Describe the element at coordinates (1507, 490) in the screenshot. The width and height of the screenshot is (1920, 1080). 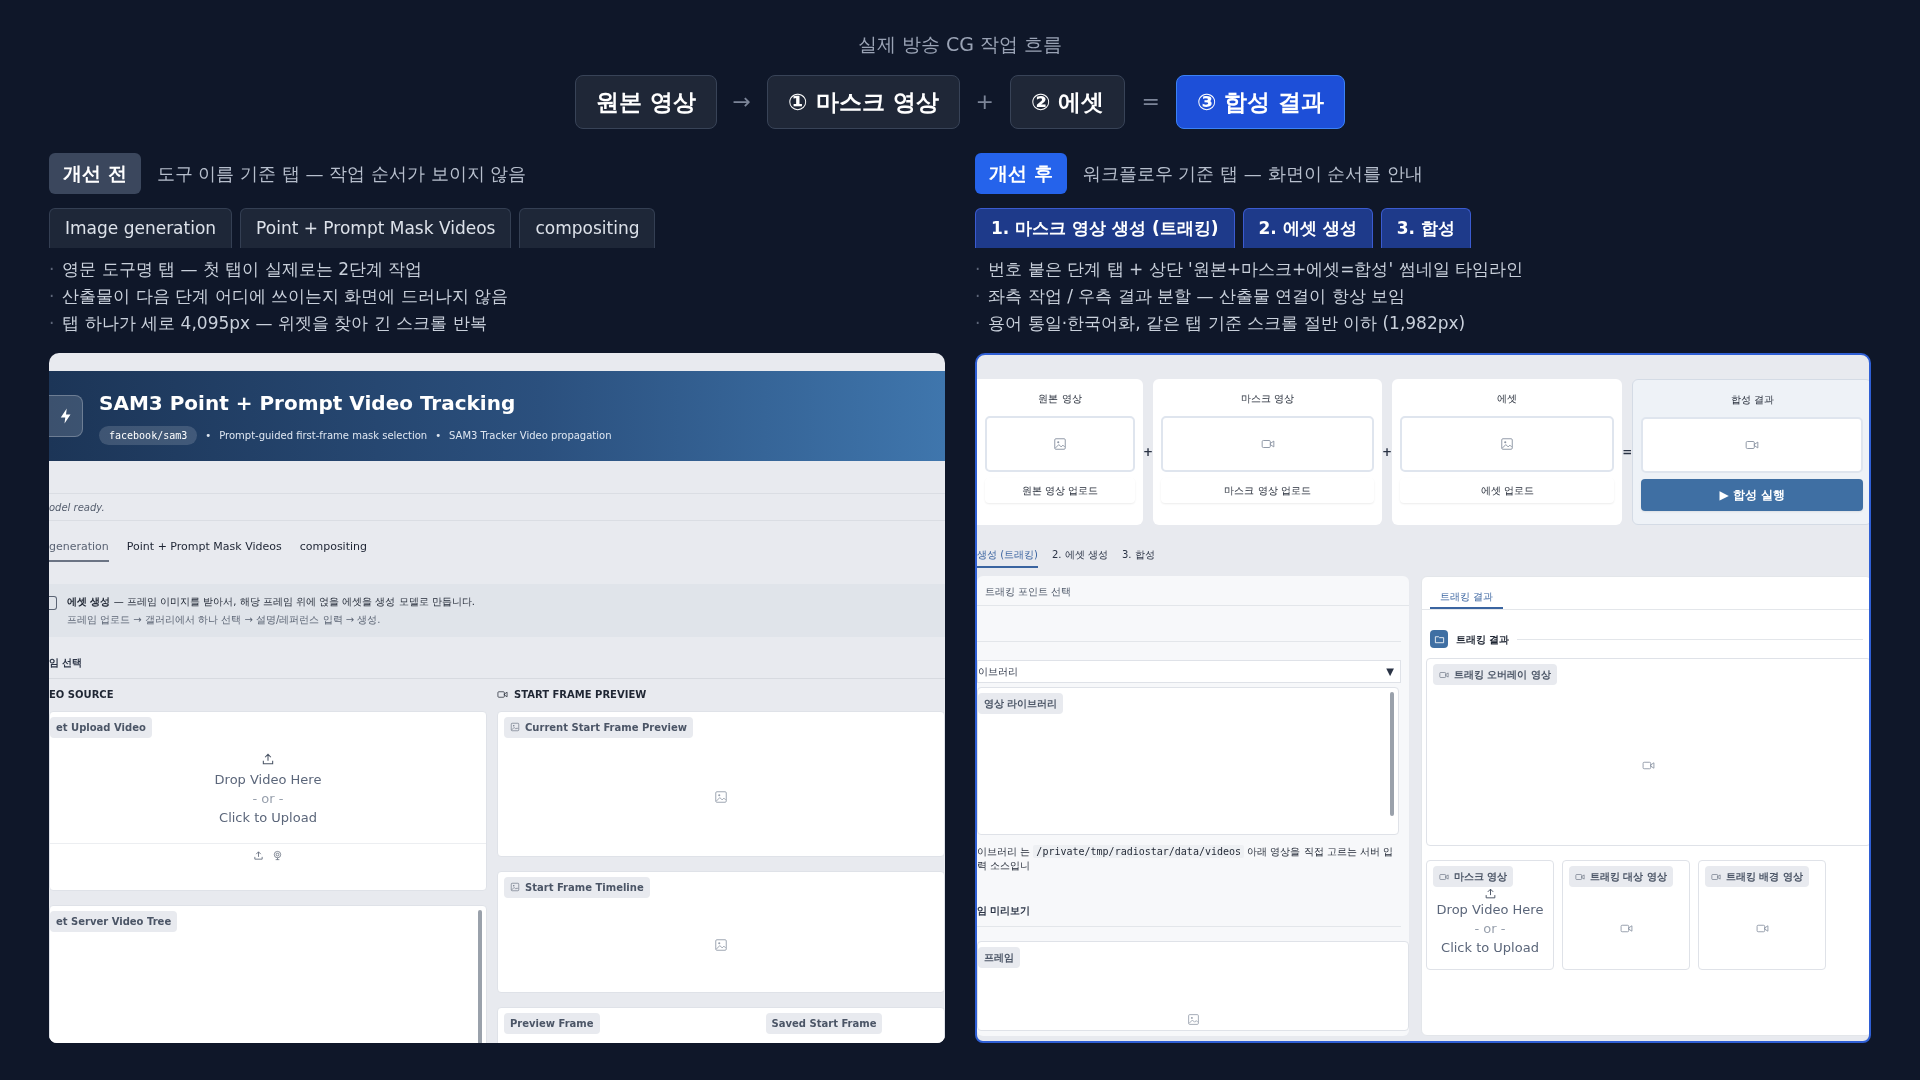
I see `upload-button: 에셋 업로드` at that location.